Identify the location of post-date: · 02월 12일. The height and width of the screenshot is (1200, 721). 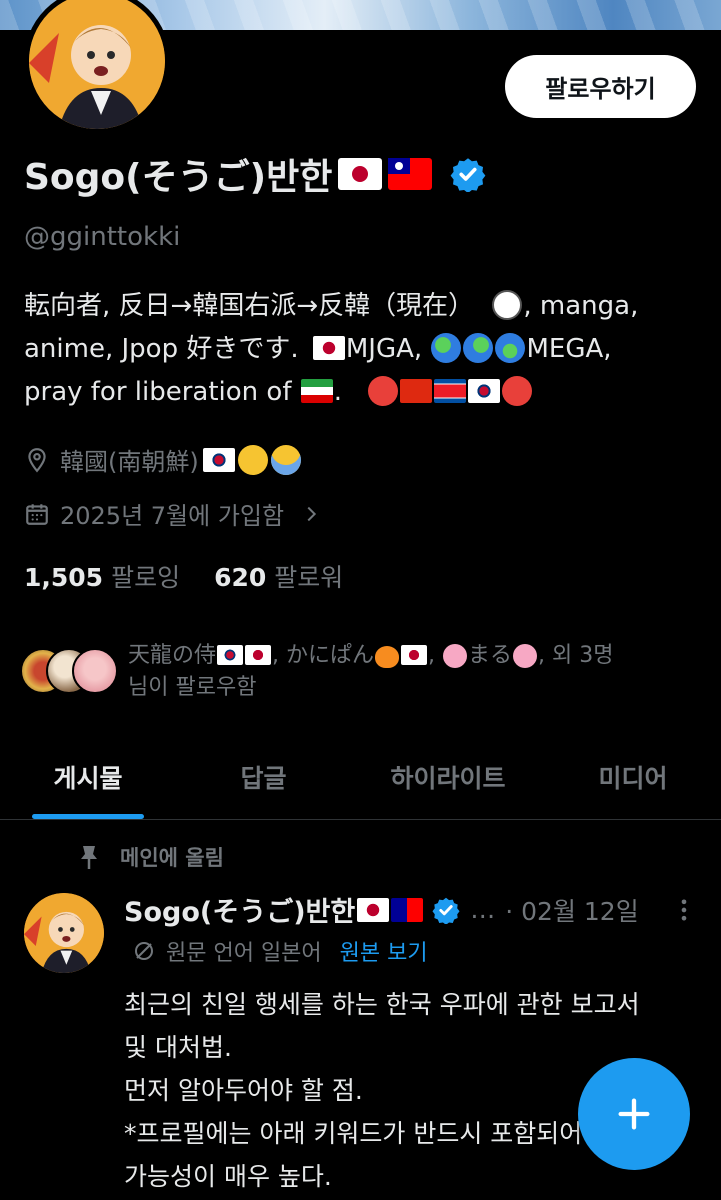
(571, 910).